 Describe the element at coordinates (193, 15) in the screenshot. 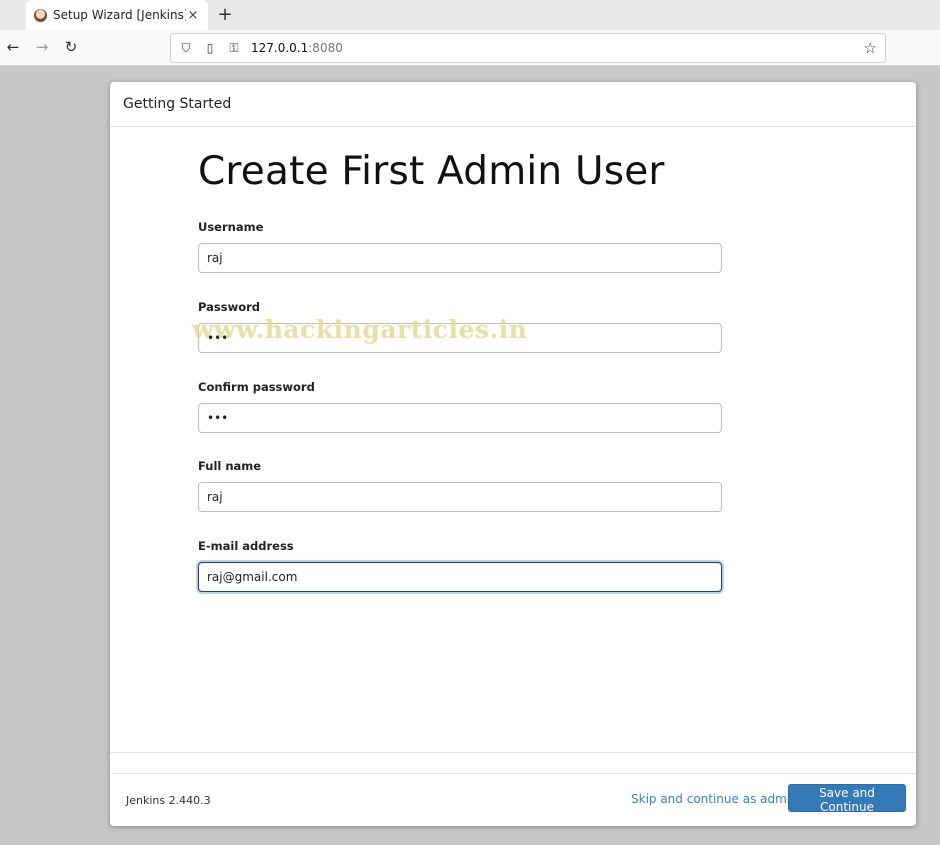

I see `close-icon: ×` at that location.